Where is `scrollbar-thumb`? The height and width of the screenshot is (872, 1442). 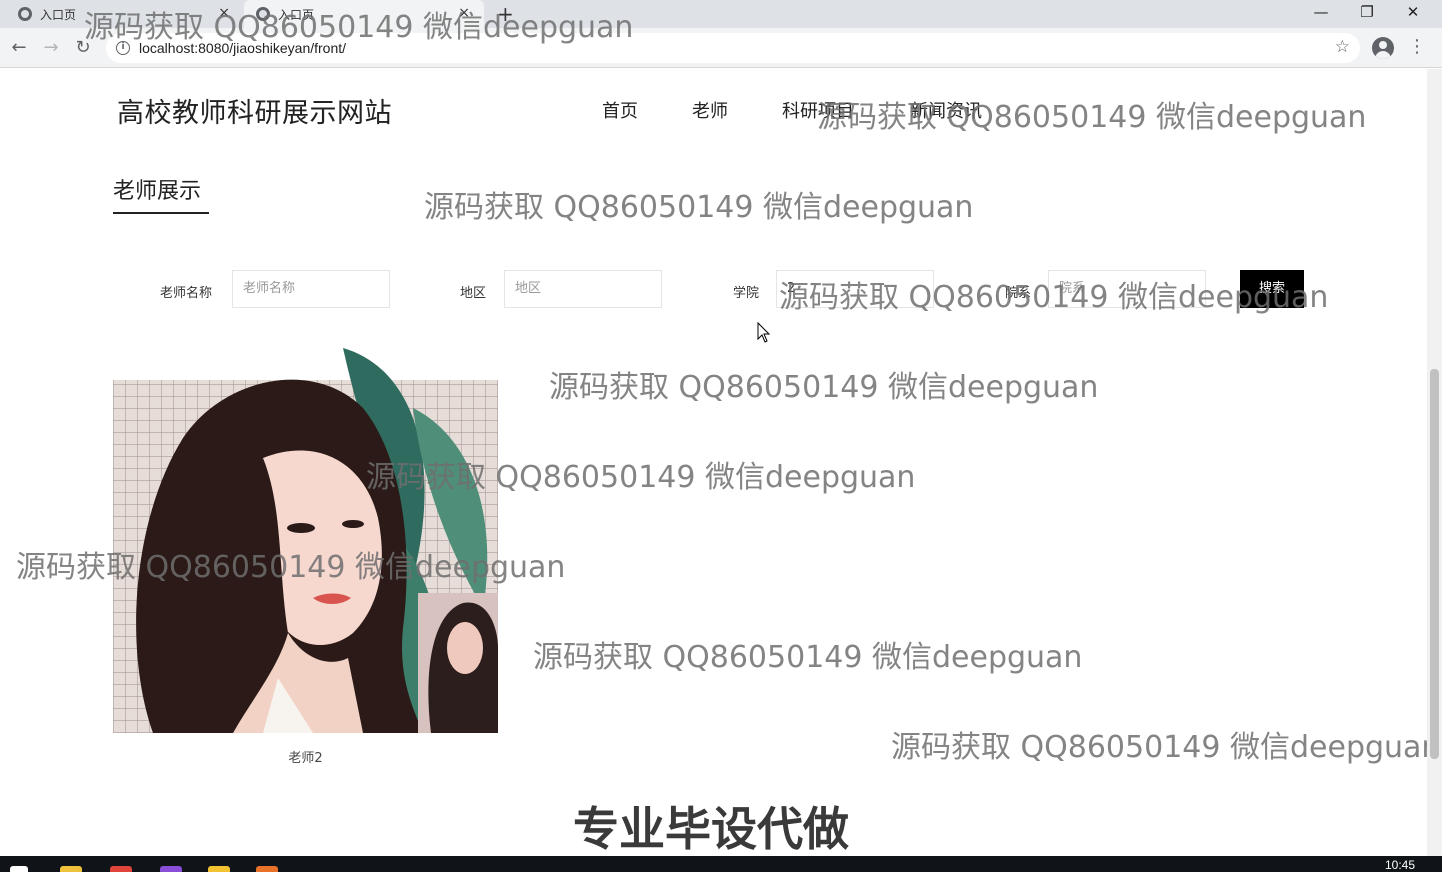 scrollbar-thumb is located at coordinates (1434, 564).